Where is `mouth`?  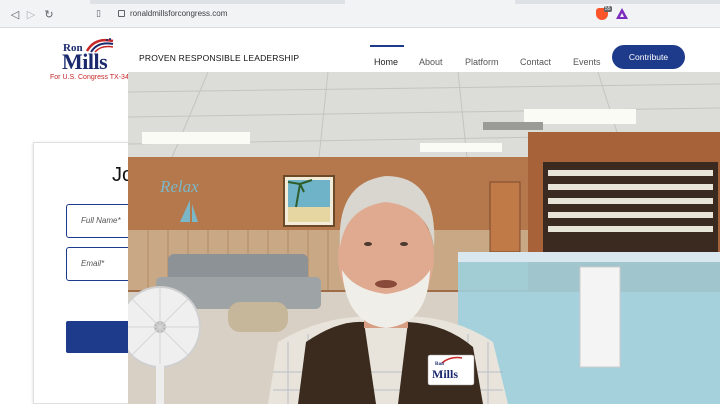
mouth is located at coordinates (386, 284).